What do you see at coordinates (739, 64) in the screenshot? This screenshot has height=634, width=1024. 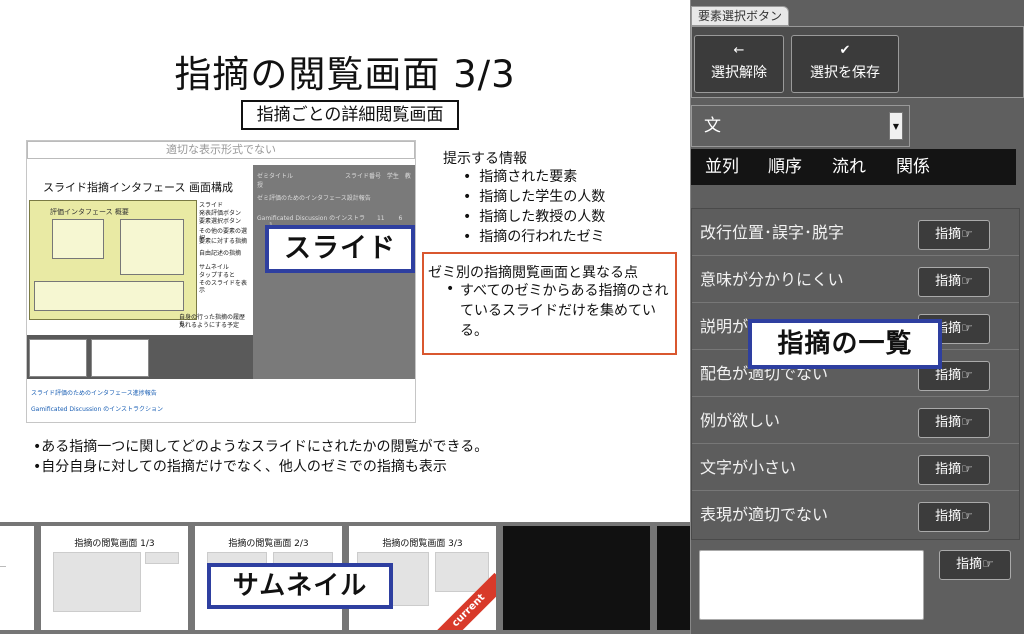 I see `deselect-button: ← 選択解除` at bounding box center [739, 64].